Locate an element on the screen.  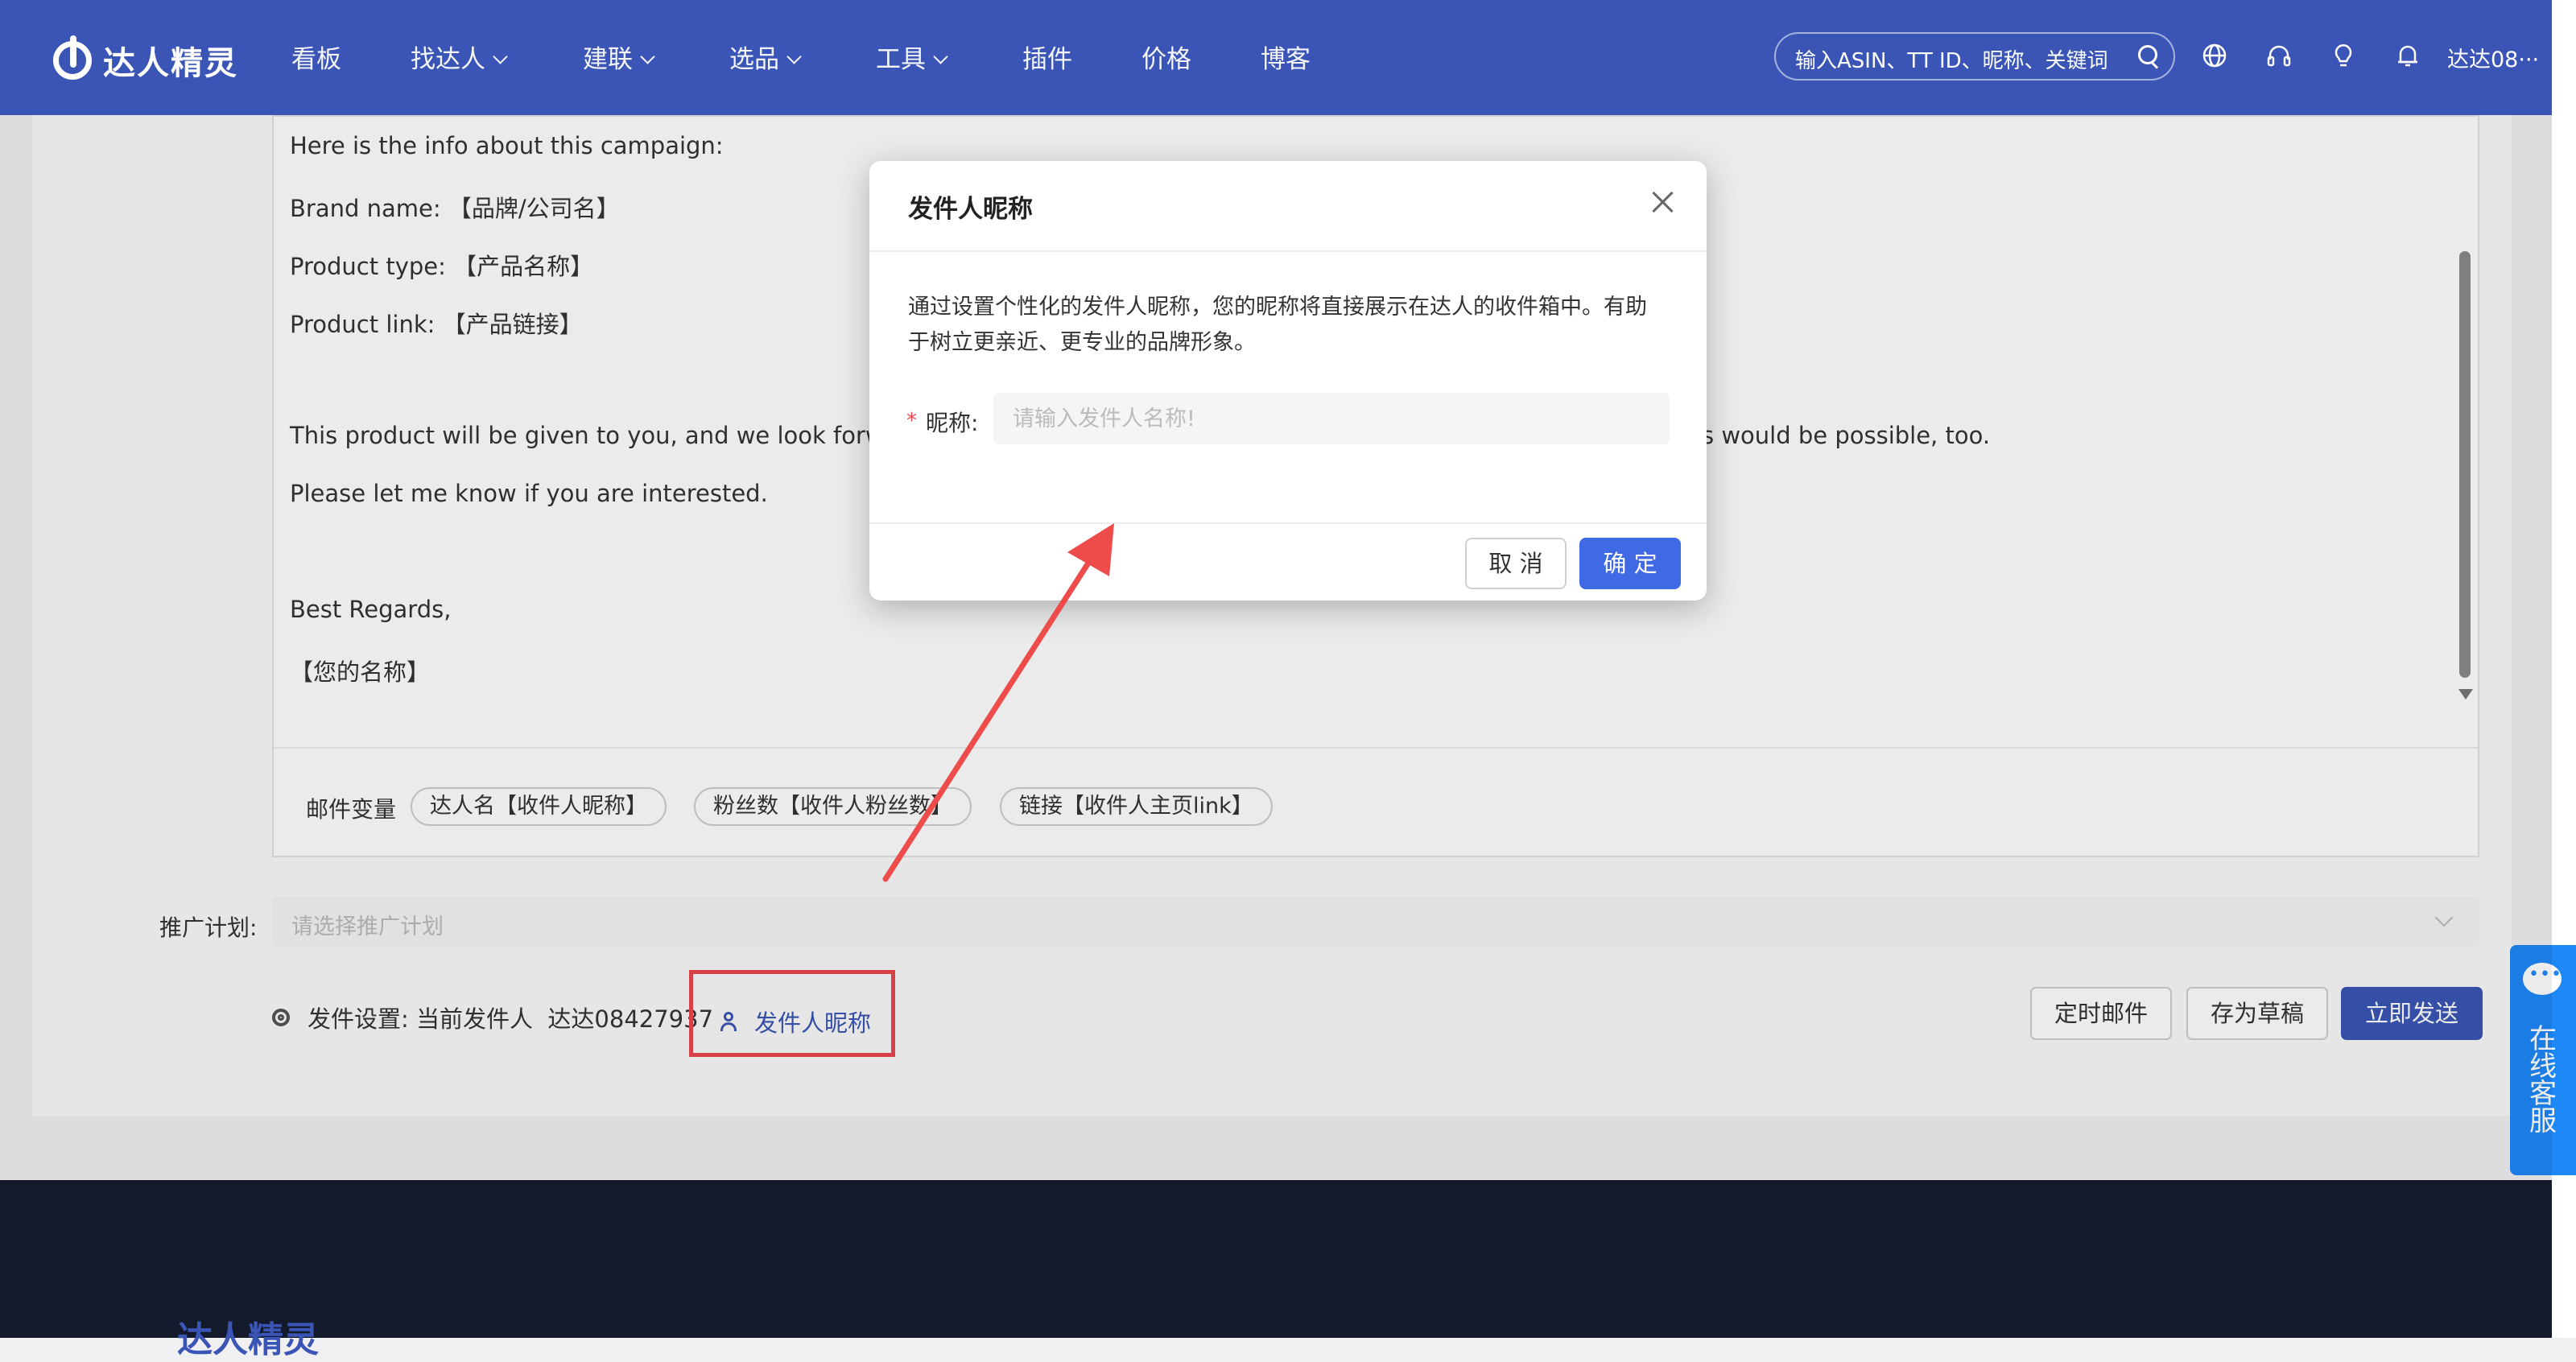
page-footer is located at coordinates (1276, 1259).